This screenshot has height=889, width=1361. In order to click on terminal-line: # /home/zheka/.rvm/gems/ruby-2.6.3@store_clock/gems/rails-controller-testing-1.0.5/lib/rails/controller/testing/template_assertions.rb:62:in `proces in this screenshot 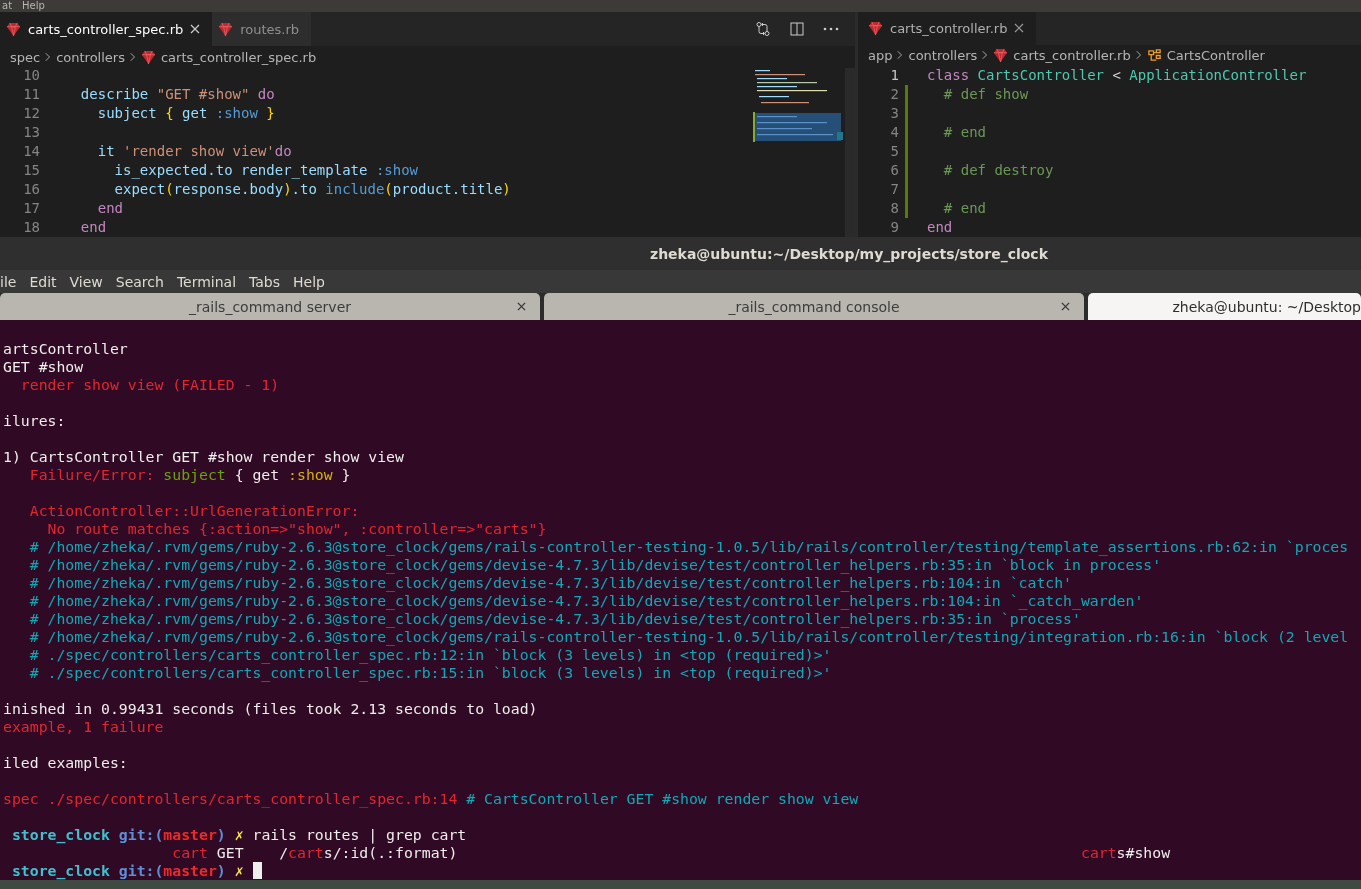, I will do `click(688, 547)`.